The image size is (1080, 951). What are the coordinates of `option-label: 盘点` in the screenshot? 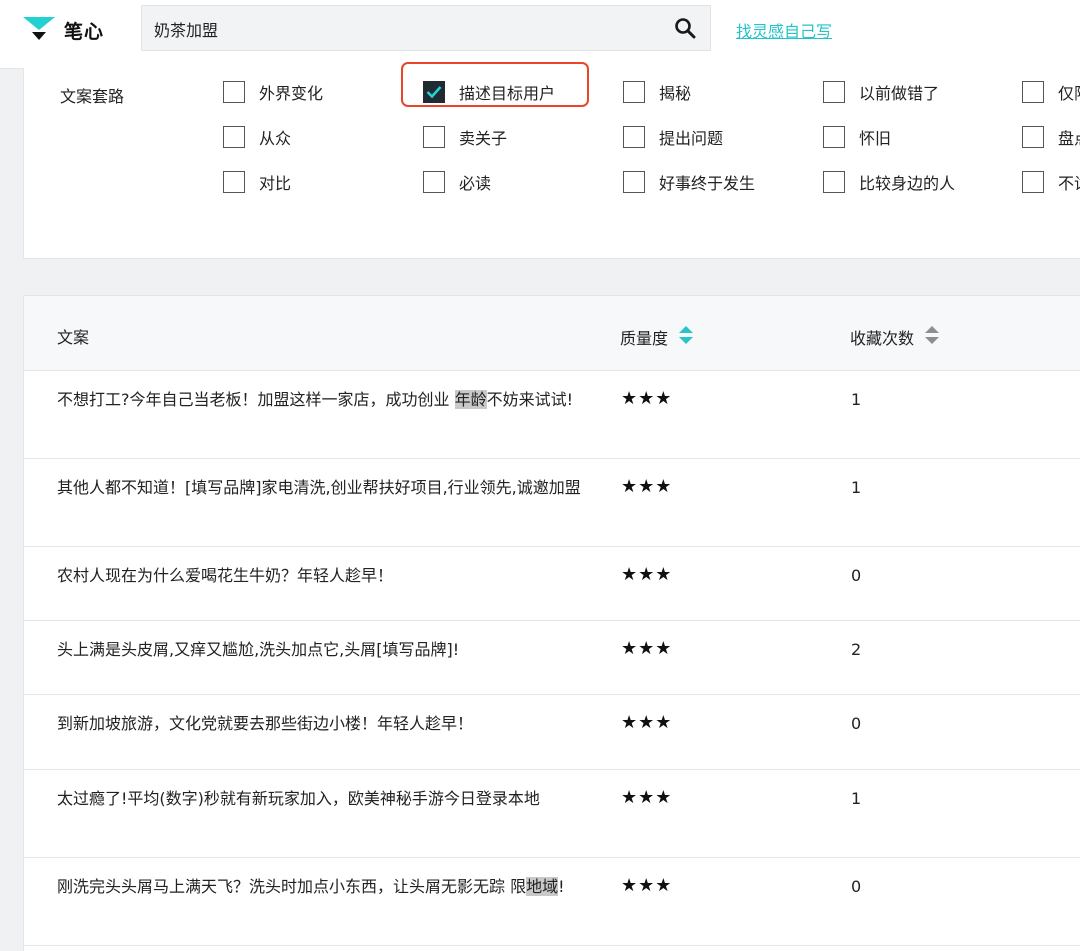 It's located at (1069, 138).